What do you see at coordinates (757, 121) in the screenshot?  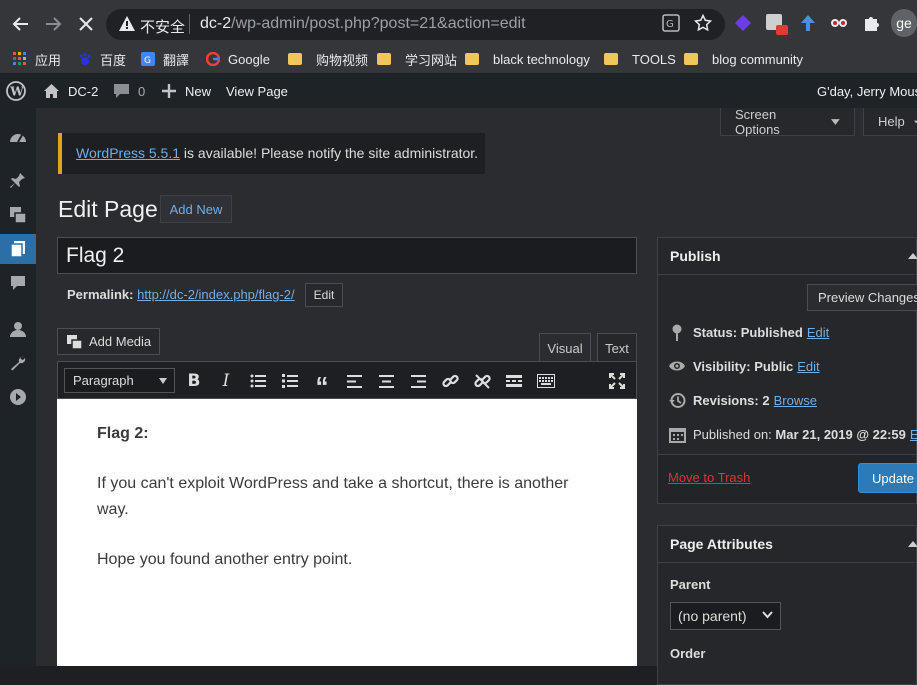 I see `screen-options-label: Screen Options` at bounding box center [757, 121].